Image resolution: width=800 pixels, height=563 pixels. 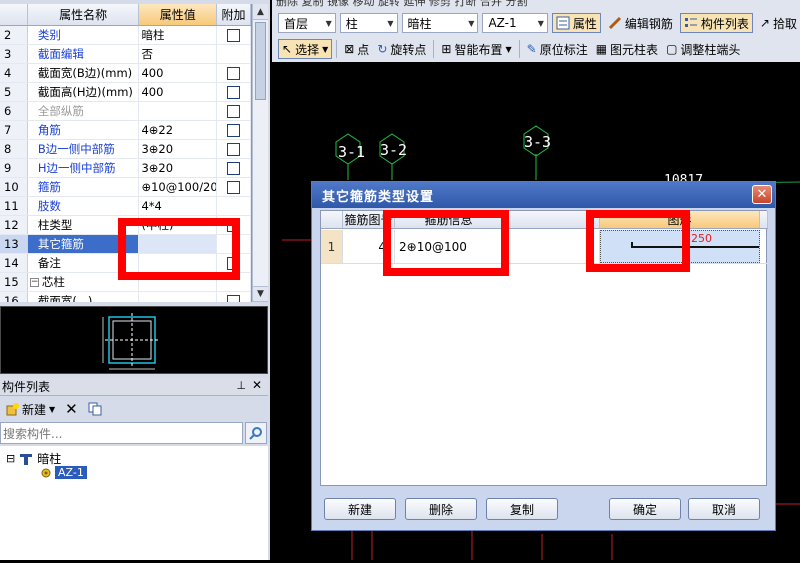 What do you see at coordinates (84, 168) in the screenshot?
I see `row-name: H边一侧中部筋` at bounding box center [84, 168].